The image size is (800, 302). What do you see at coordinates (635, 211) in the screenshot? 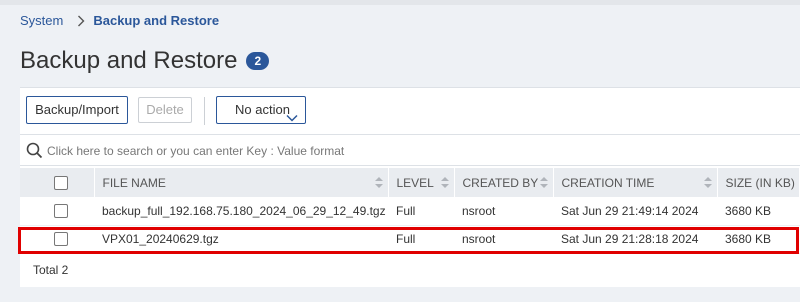
I see `creation-time-cell: Sat Jun 29 21:49:14 2024` at bounding box center [635, 211].